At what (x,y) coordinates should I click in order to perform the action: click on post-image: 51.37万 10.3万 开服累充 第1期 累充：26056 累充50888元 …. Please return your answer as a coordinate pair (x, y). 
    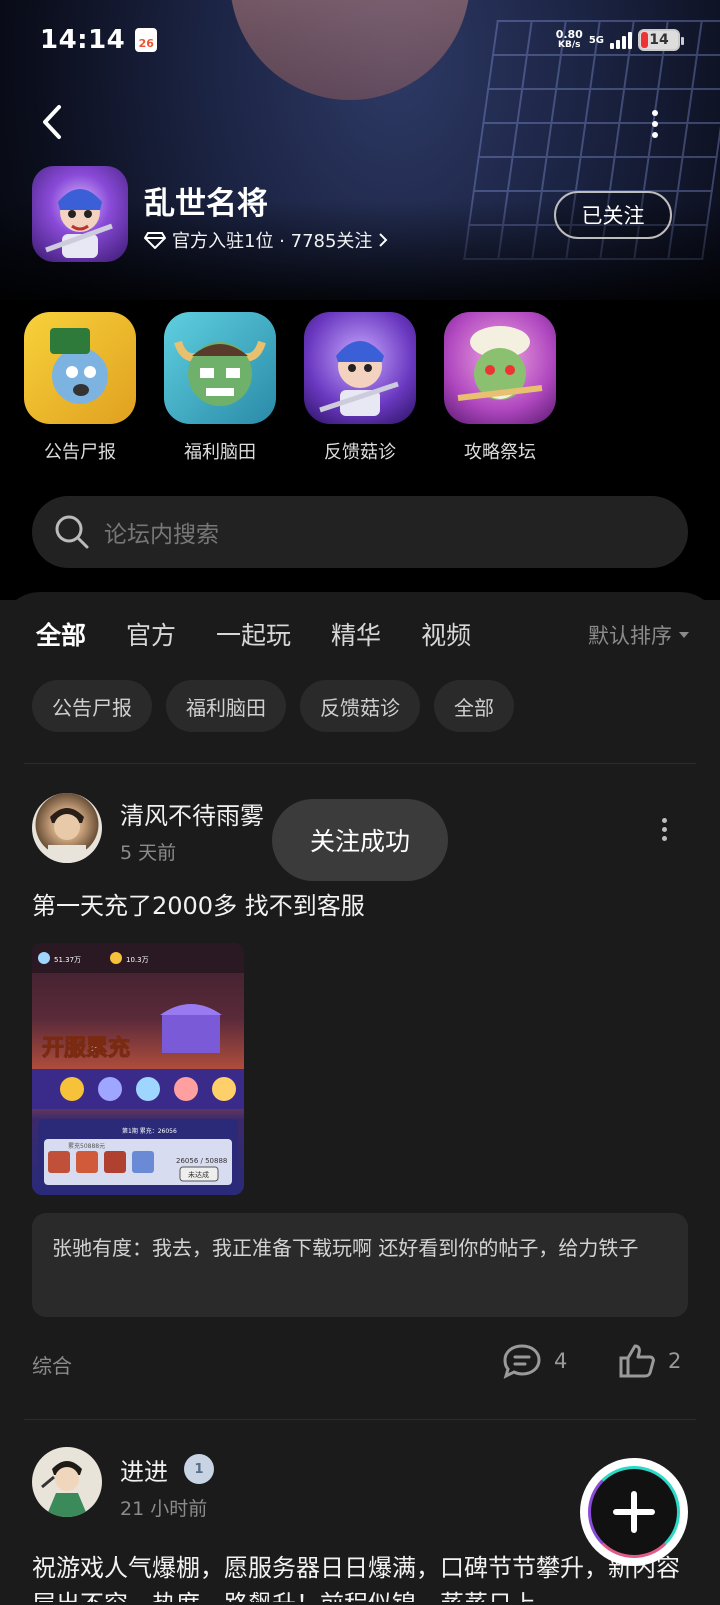
    Looking at the image, I should click on (138, 1069).